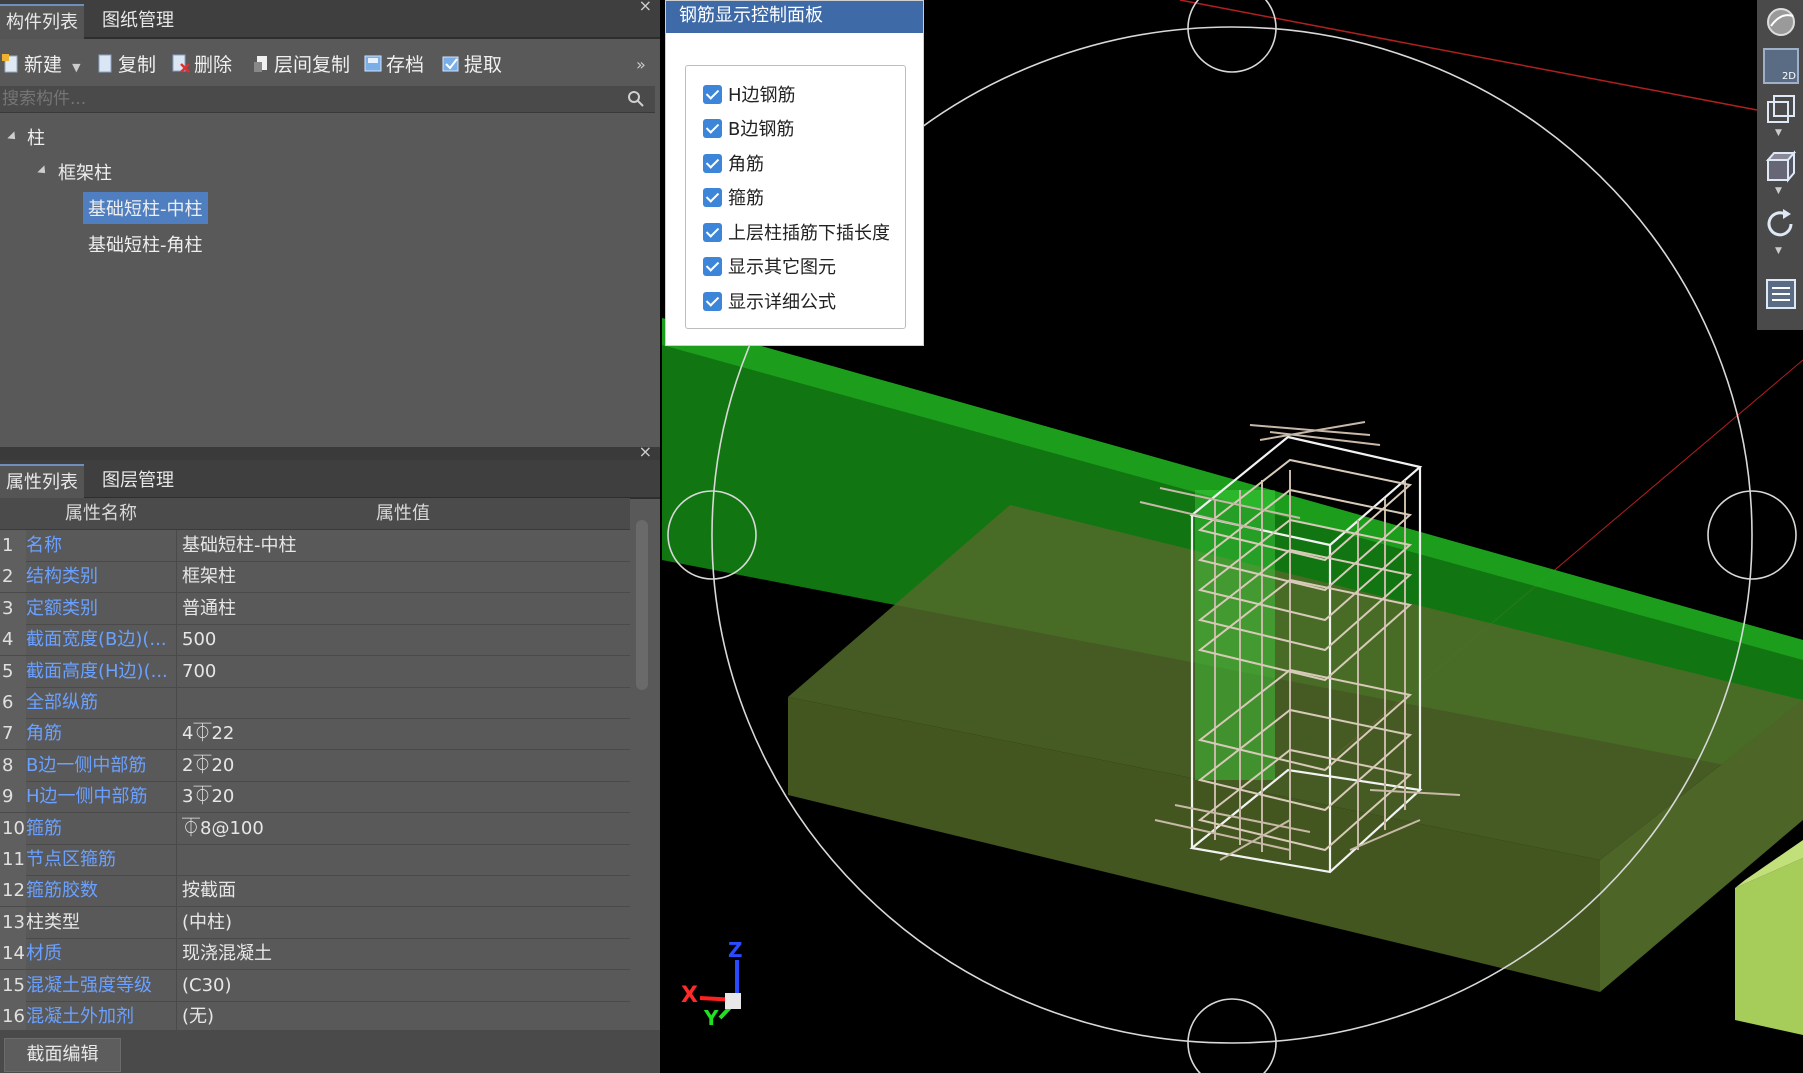 Image resolution: width=1803 pixels, height=1073 pixels. Describe the element at coordinates (1781, 66) in the screenshot. I see `view-2d-button: 2D` at that location.